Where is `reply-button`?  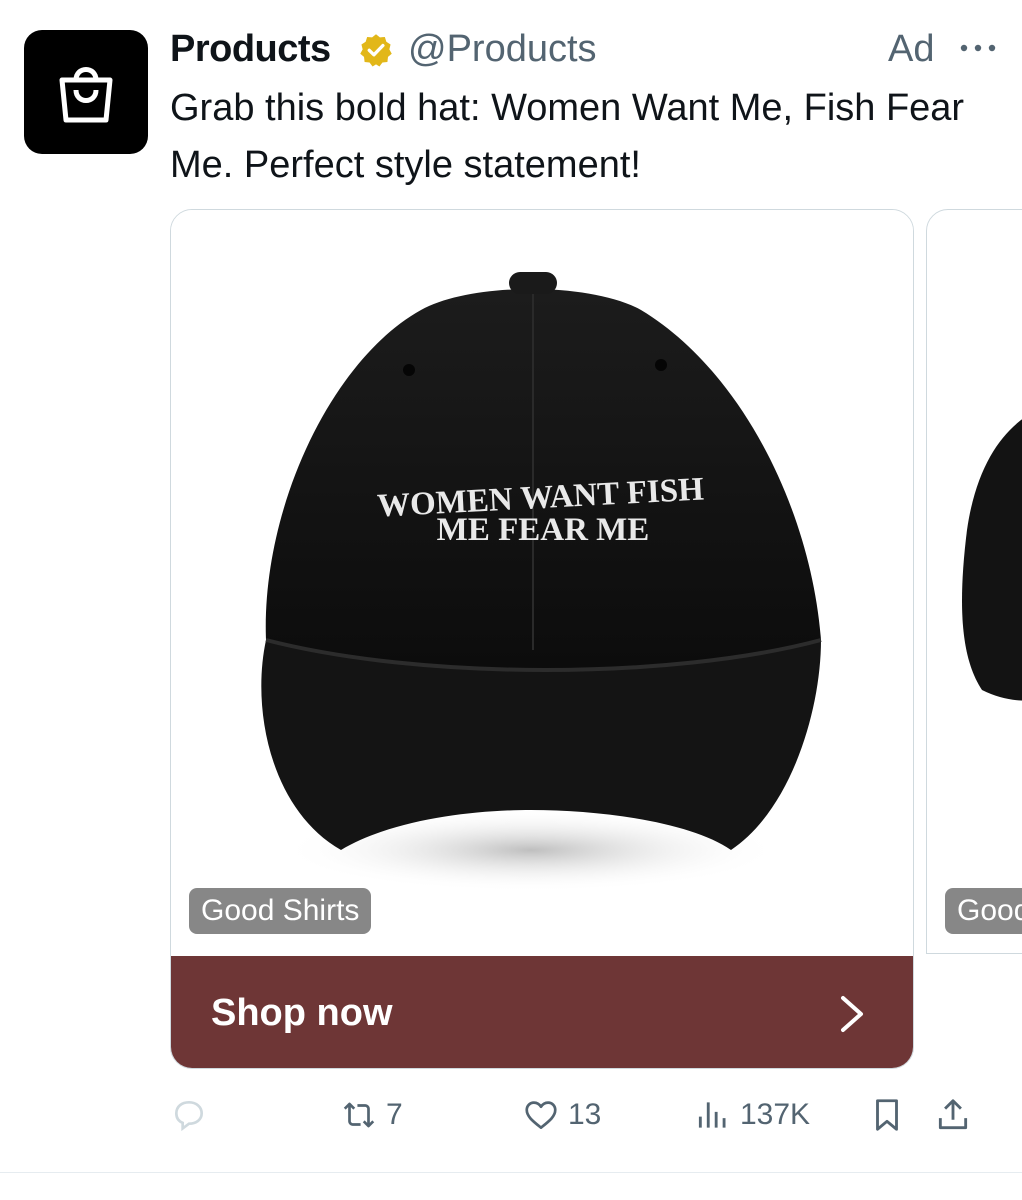
reply-button is located at coordinates (189, 1115).